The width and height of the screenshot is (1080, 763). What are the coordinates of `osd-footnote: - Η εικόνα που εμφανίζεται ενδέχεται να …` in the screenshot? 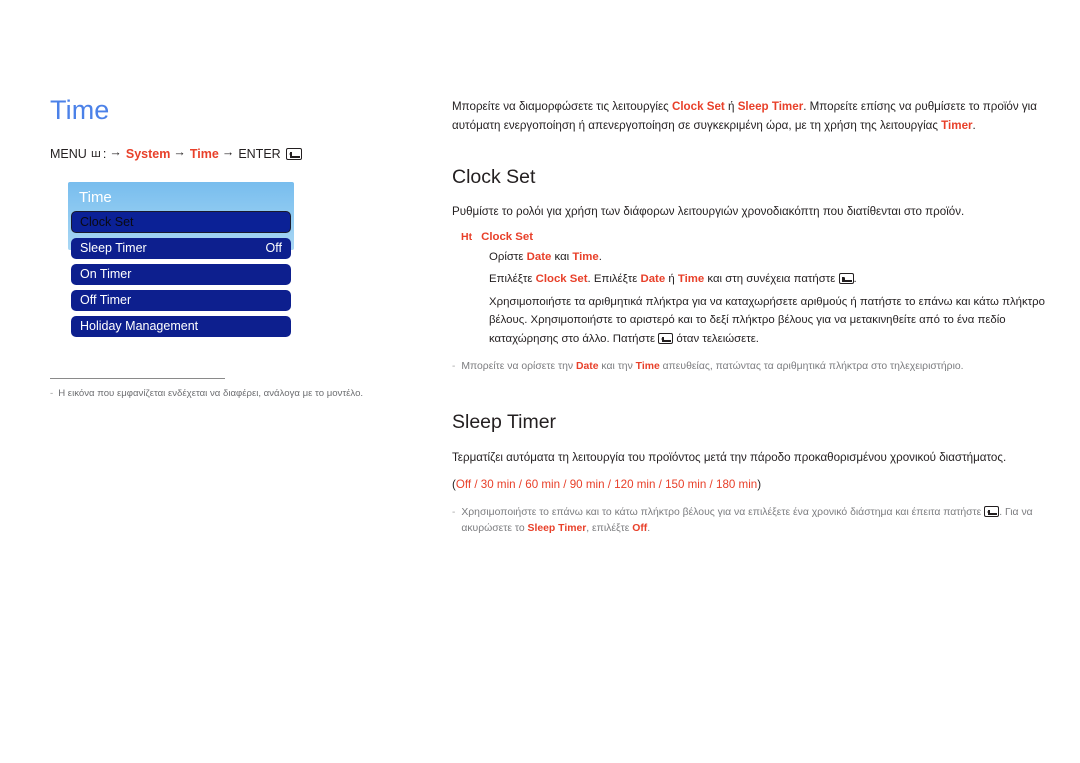 It's located at (250, 389).